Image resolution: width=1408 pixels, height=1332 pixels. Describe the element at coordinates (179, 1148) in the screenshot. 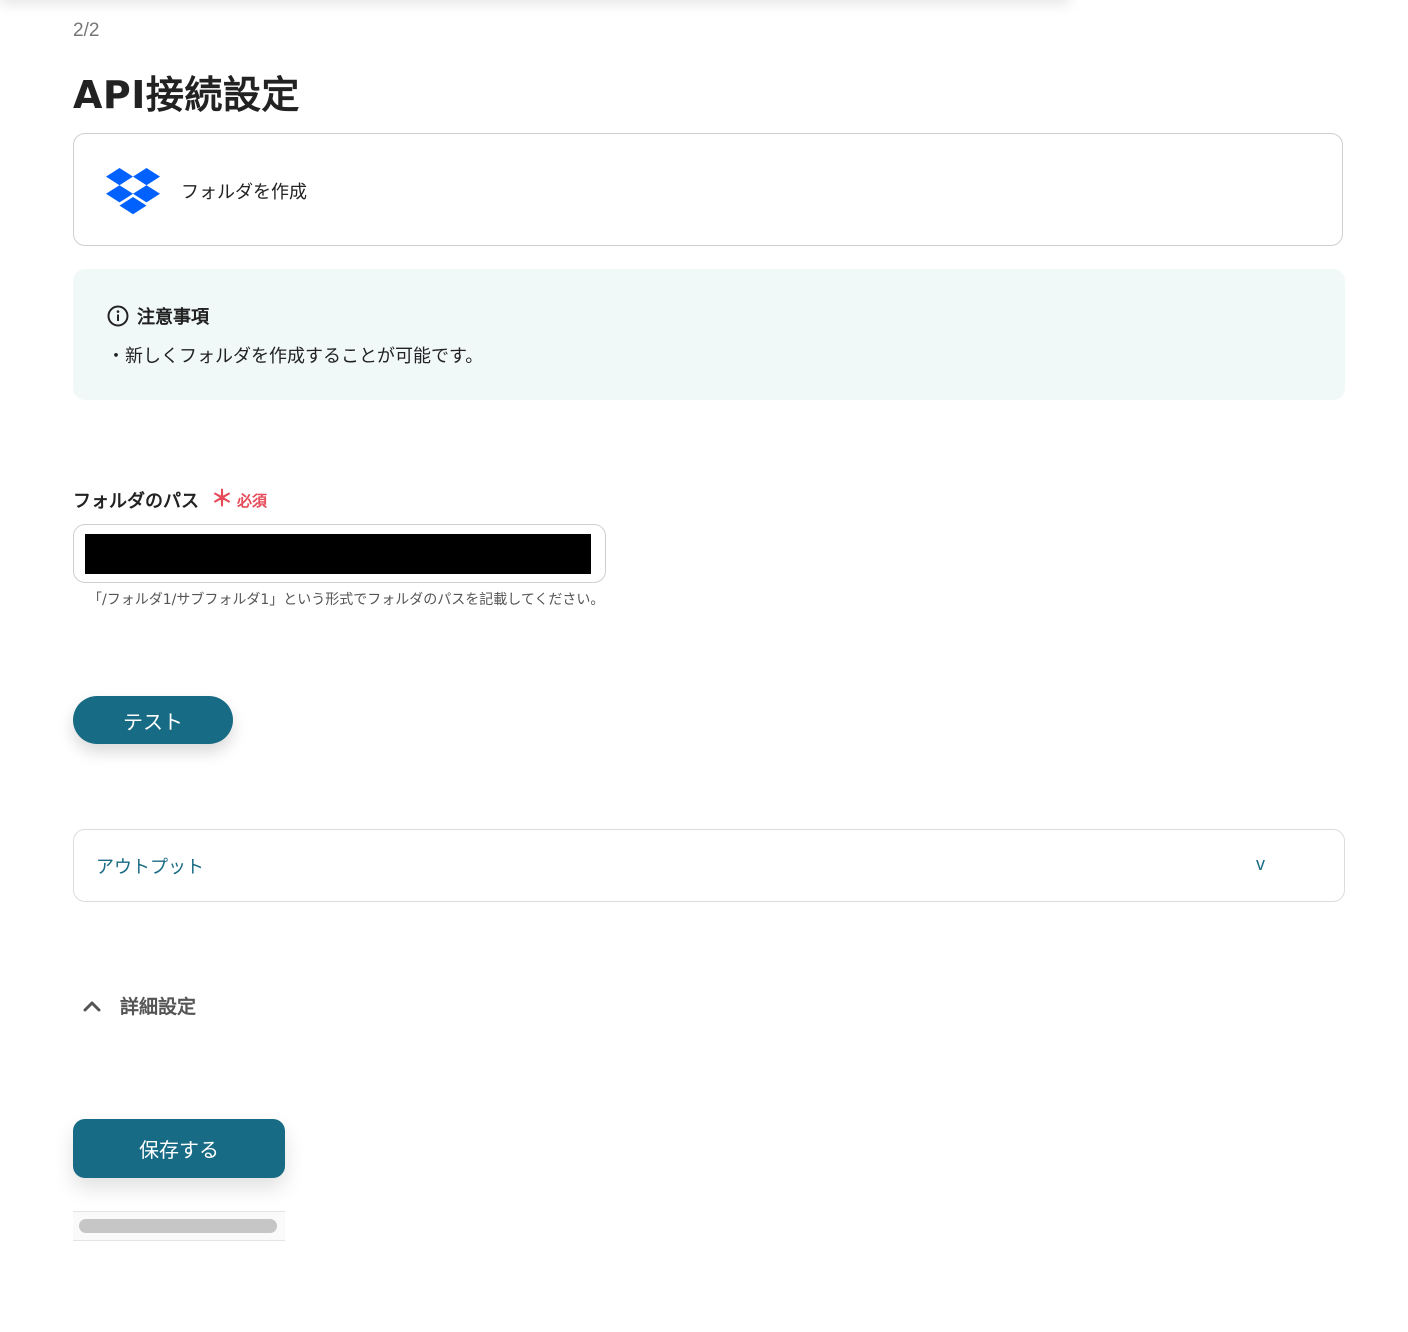

I see `save-button: 保存する` at that location.